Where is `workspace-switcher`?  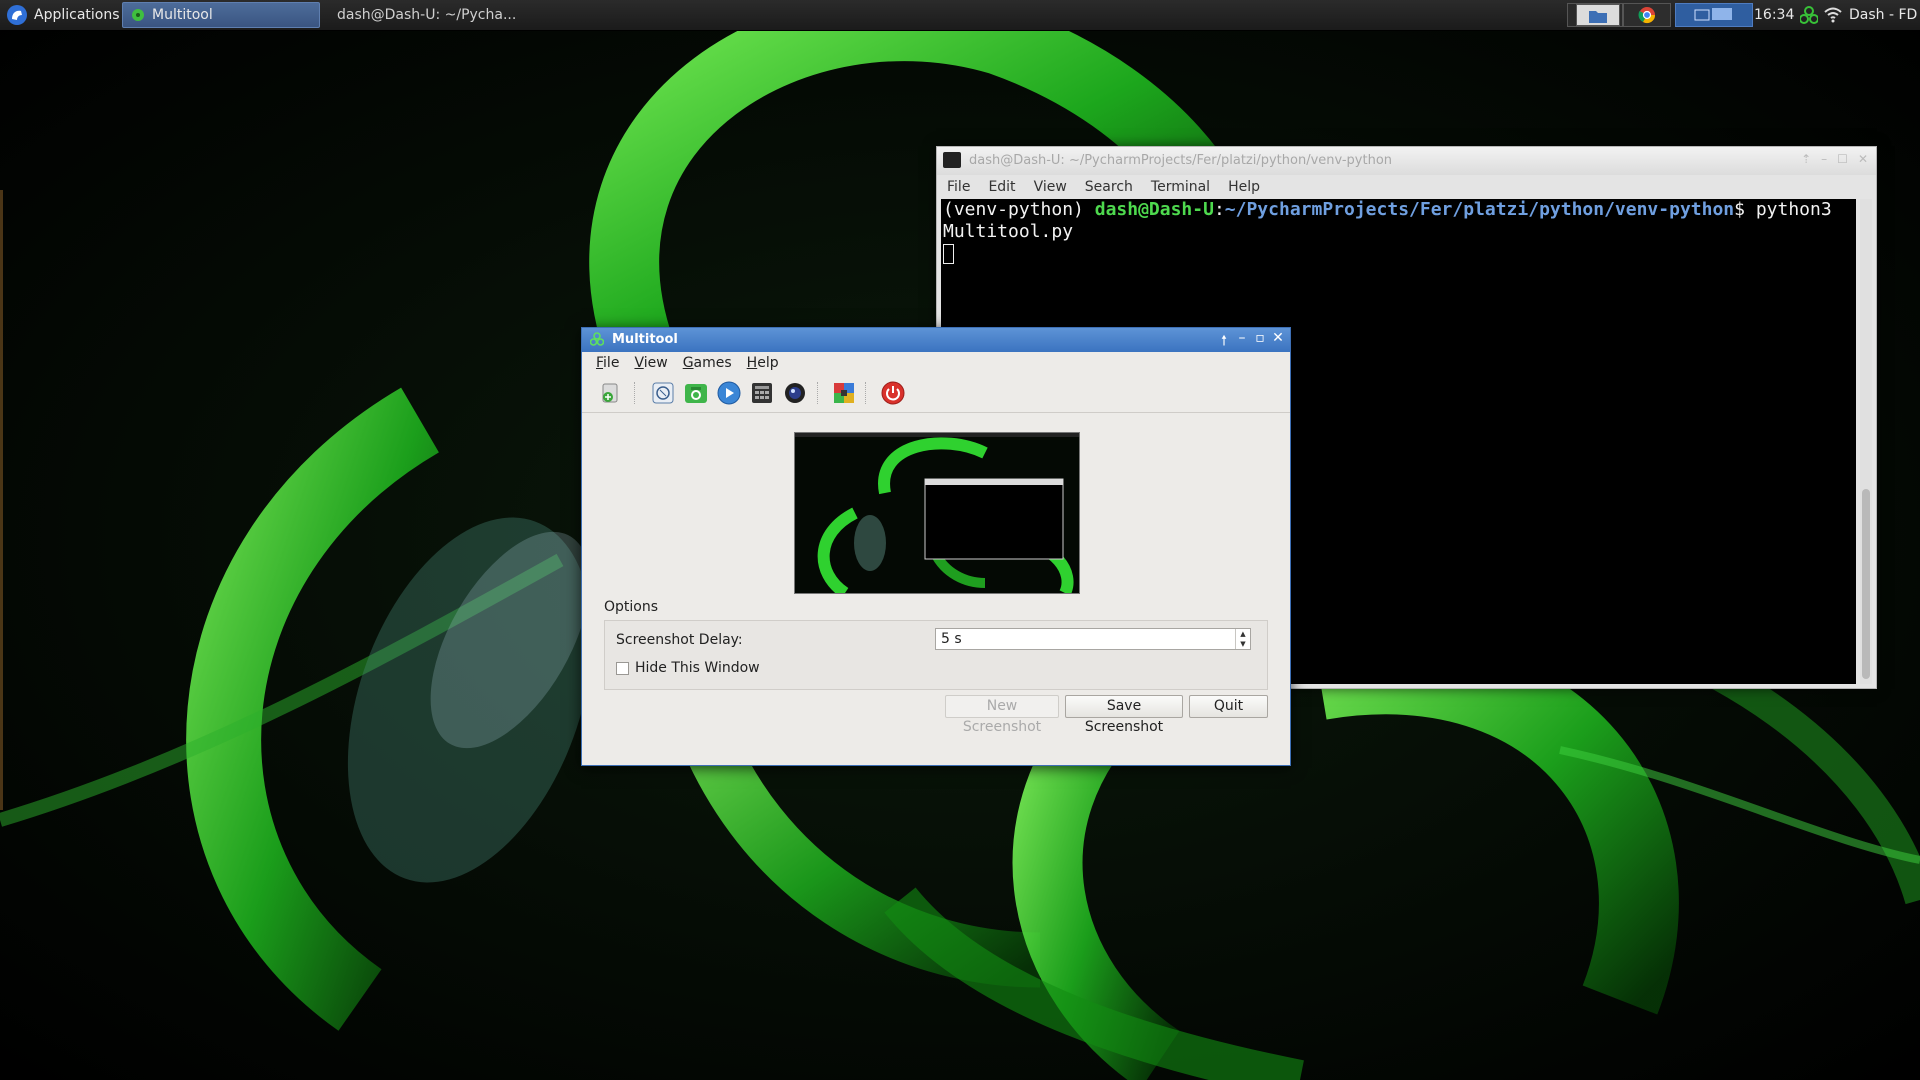
workspace-switcher is located at coordinates (1714, 15).